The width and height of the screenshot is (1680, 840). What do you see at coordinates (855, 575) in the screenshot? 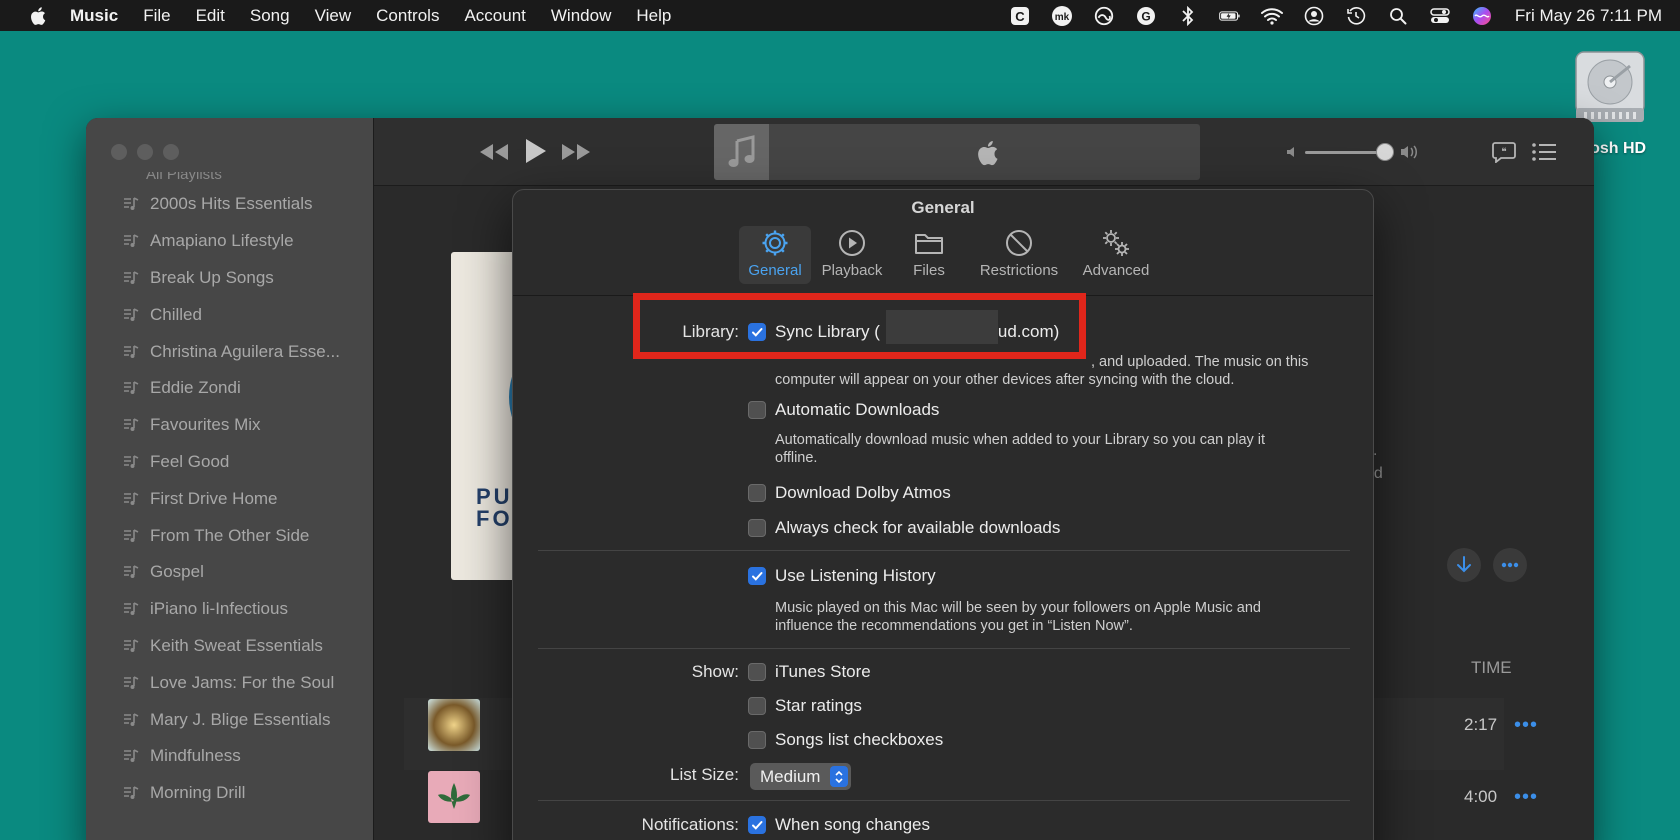
I see `listening-history-label: Use Listening History` at bounding box center [855, 575].